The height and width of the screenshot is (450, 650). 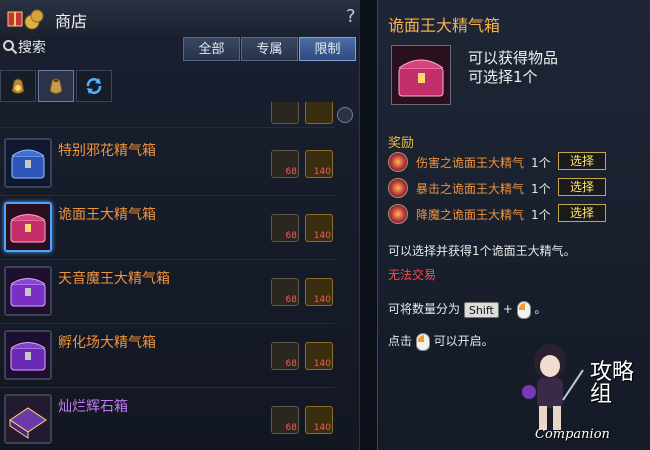 I want to click on reward-row: 降魔之诡面王大精气 1个 选择, so click(x=518, y=215).